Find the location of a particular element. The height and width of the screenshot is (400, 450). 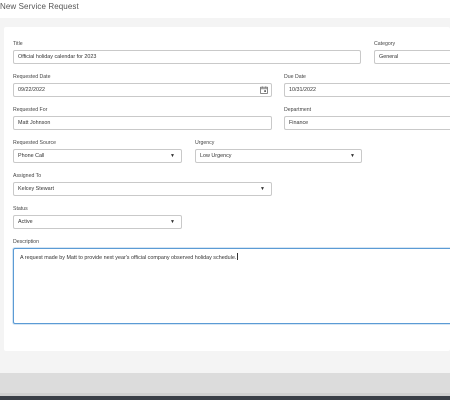

department-value: Finance is located at coordinates (299, 123).